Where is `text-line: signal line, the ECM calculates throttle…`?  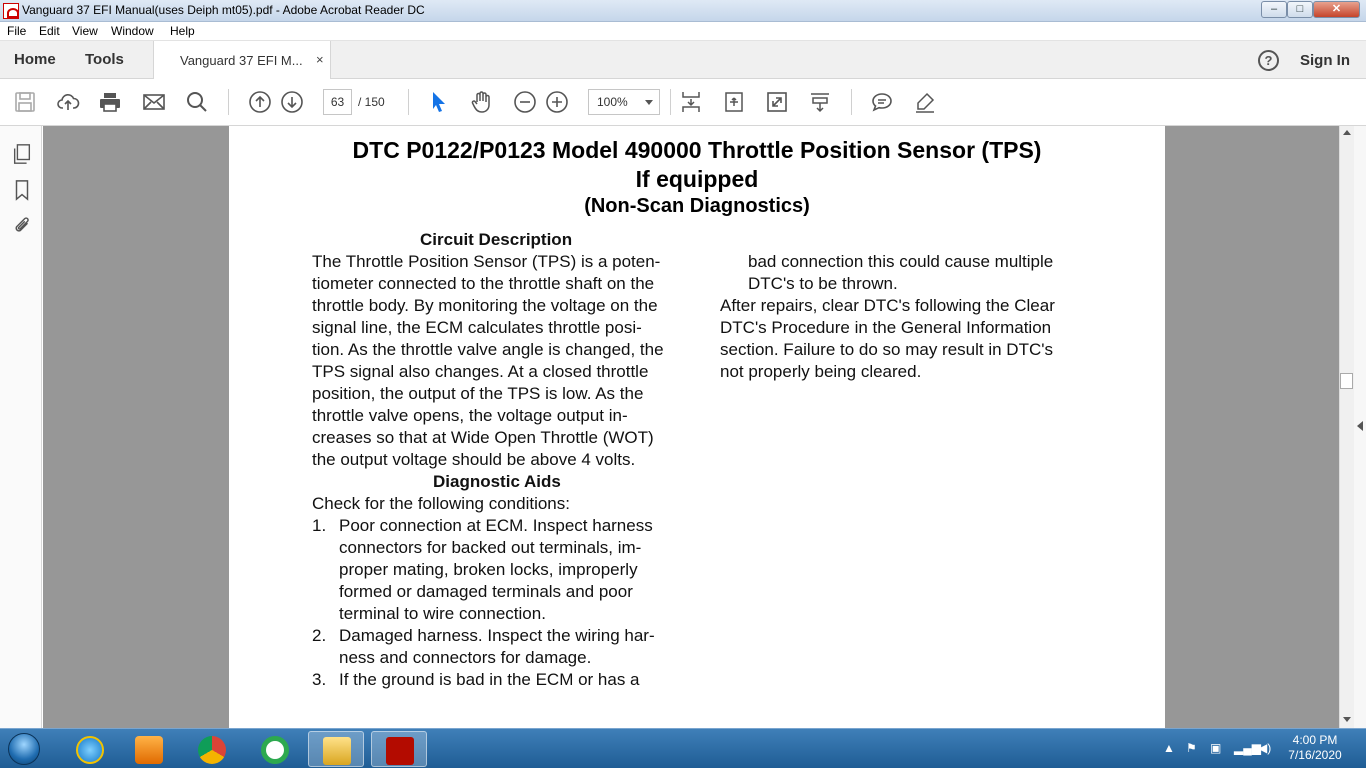 text-line: signal line, the ECM calculates throttle… is located at coordinates (477, 327).